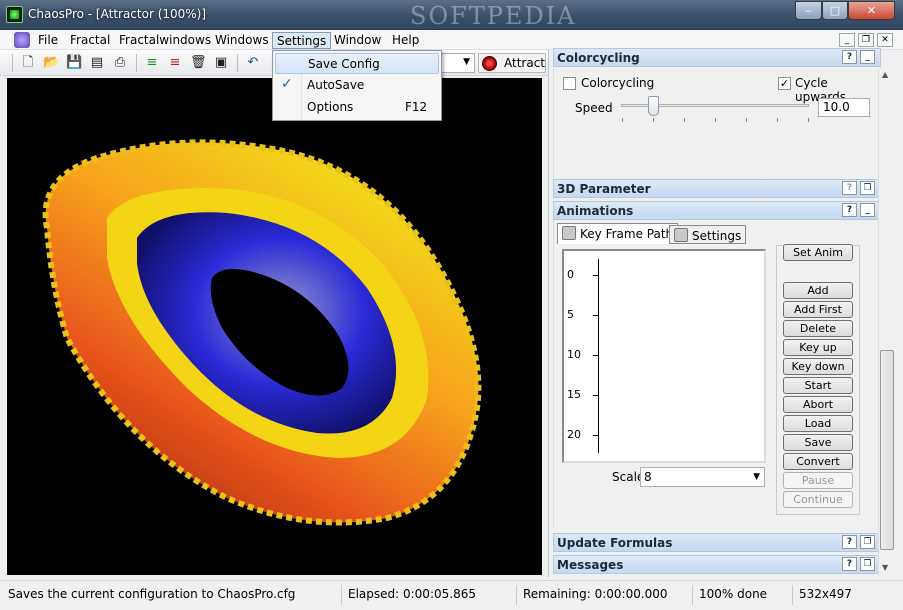  What do you see at coordinates (598, 58) in the screenshot?
I see `panel-title: Colorcycling` at bounding box center [598, 58].